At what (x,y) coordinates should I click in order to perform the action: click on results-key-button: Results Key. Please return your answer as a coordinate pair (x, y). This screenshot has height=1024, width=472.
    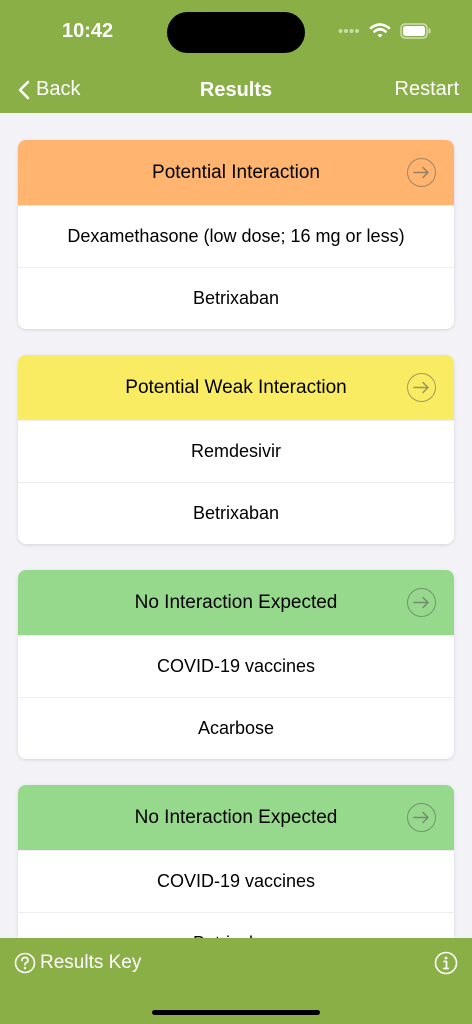
    Looking at the image, I should click on (77, 963).